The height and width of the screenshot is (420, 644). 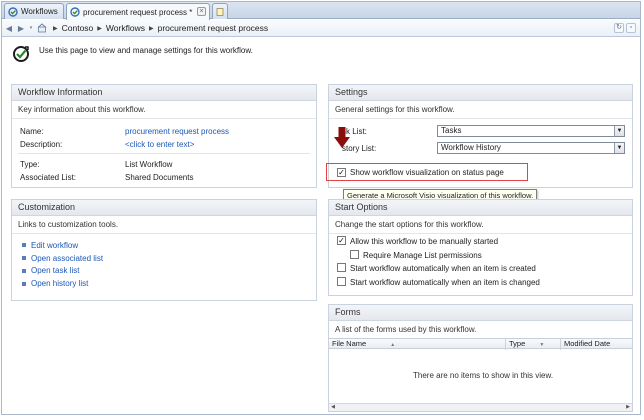 I want to click on refresh-icon: ↻, so click(x=619, y=28).